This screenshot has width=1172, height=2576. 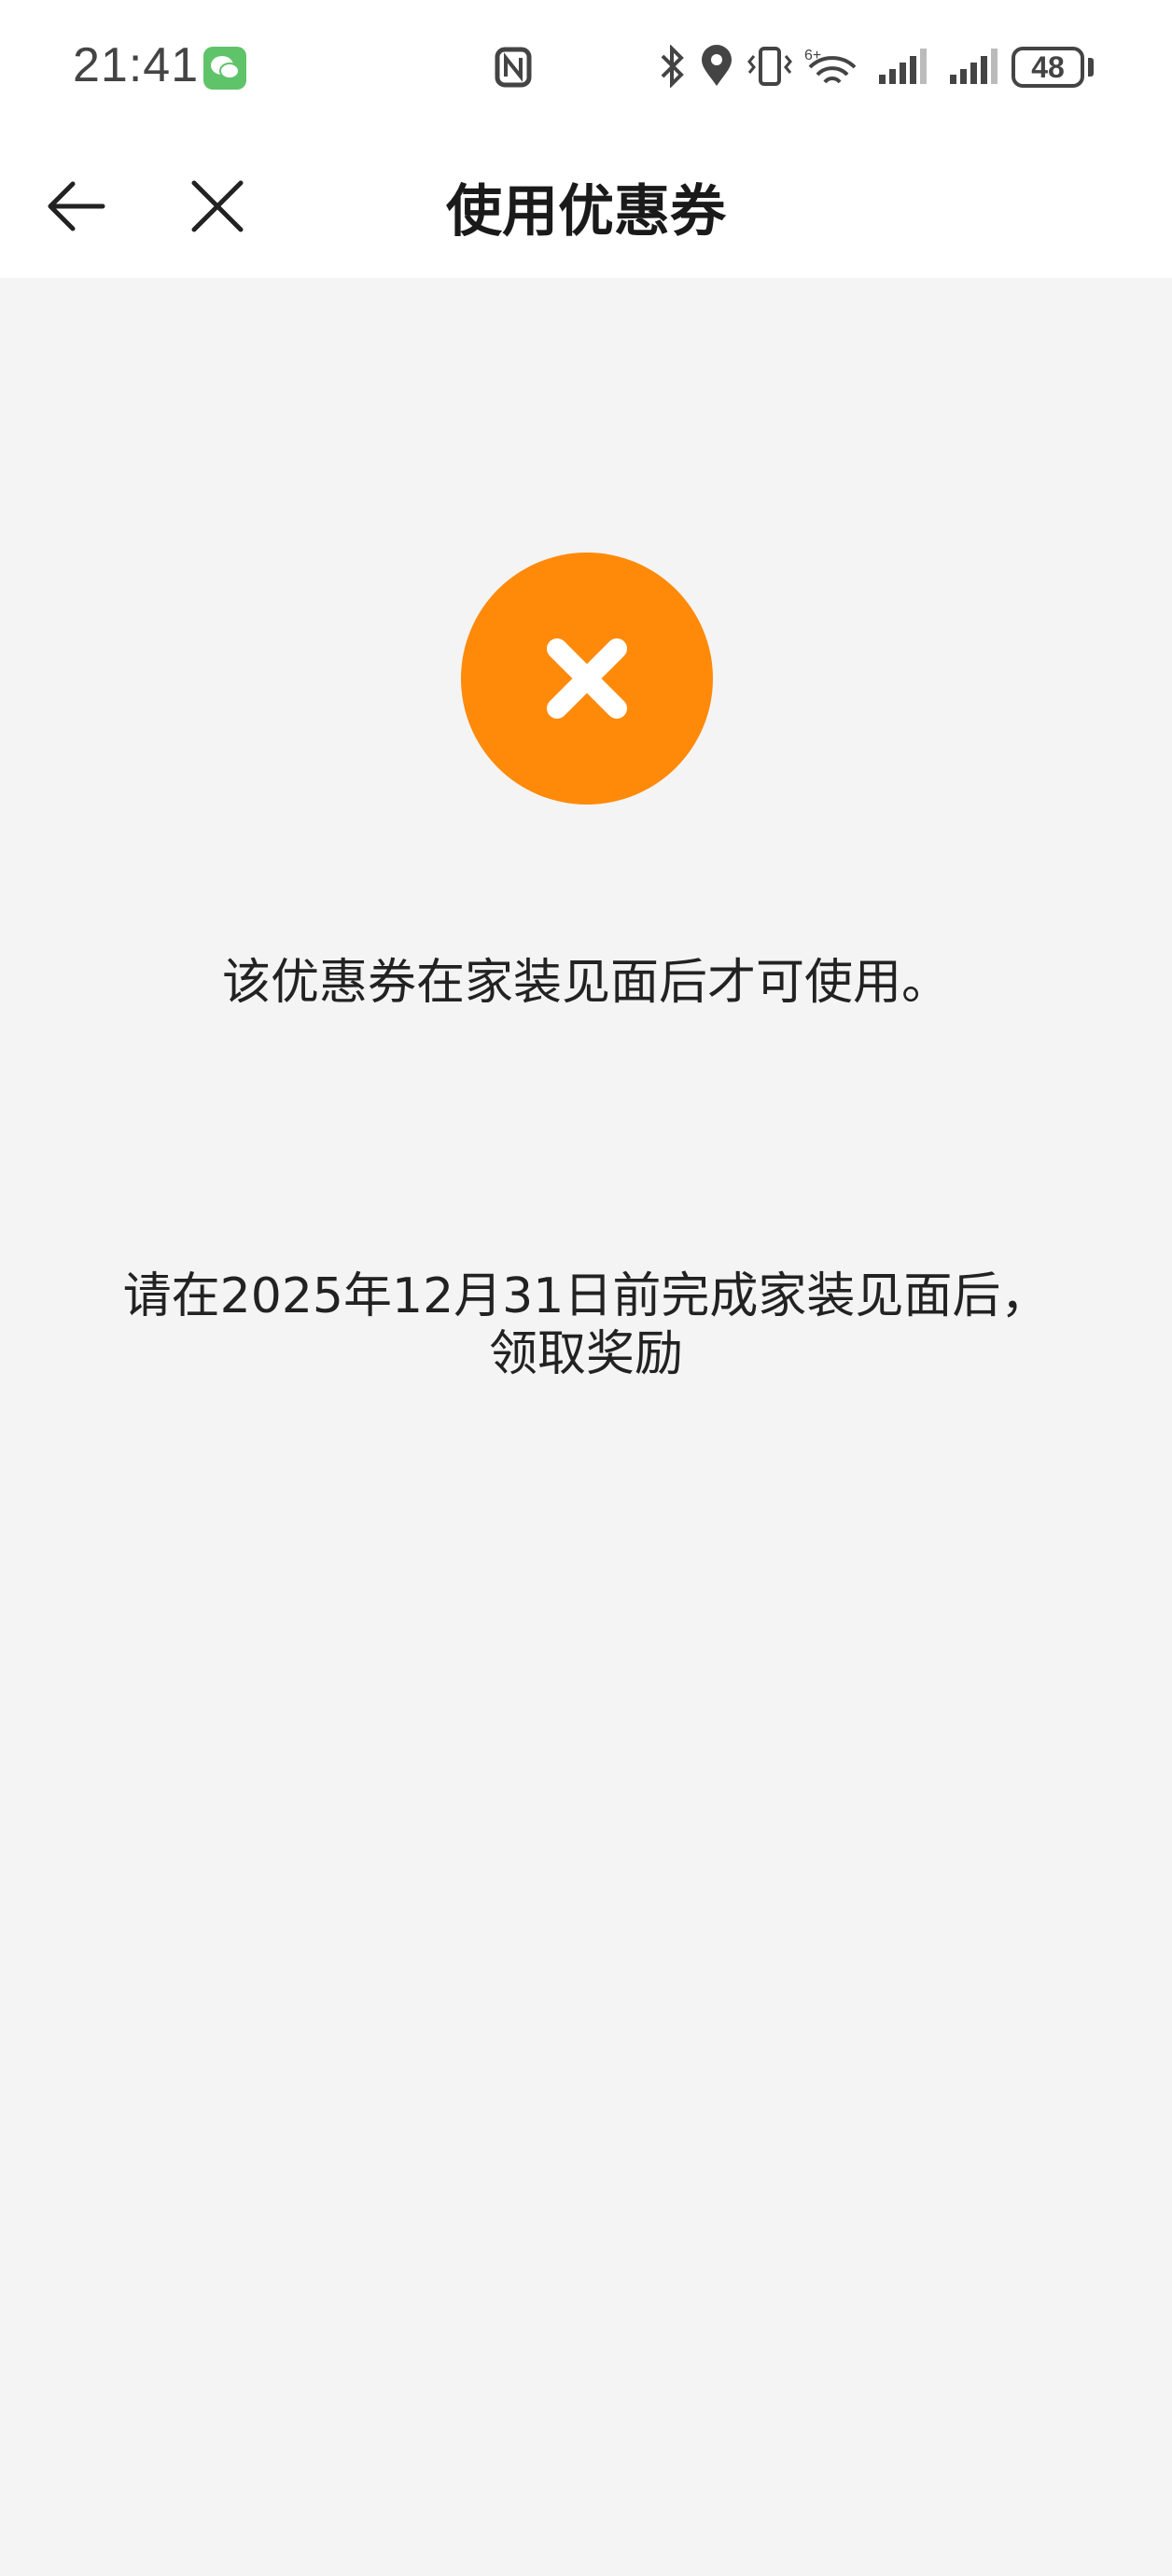 What do you see at coordinates (586, 212) in the screenshot?
I see `page-title: 使用优惠券` at bounding box center [586, 212].